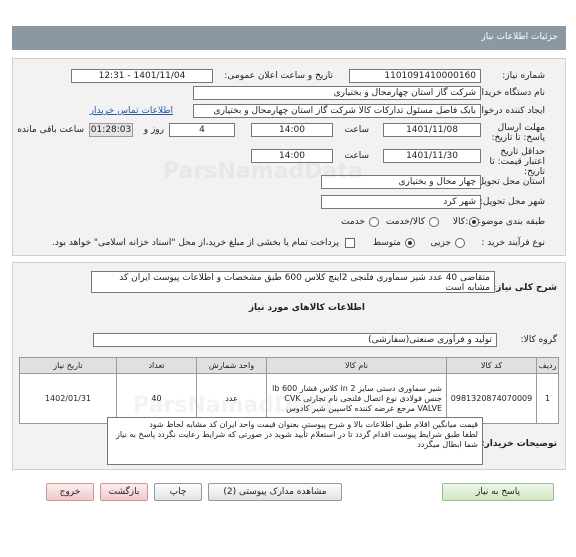 The width and height of the screenshot is (576, 557). Describe the element at coordinates (357, 156) in the screenshot. I see `validity-time-label: ساعت` at that location.